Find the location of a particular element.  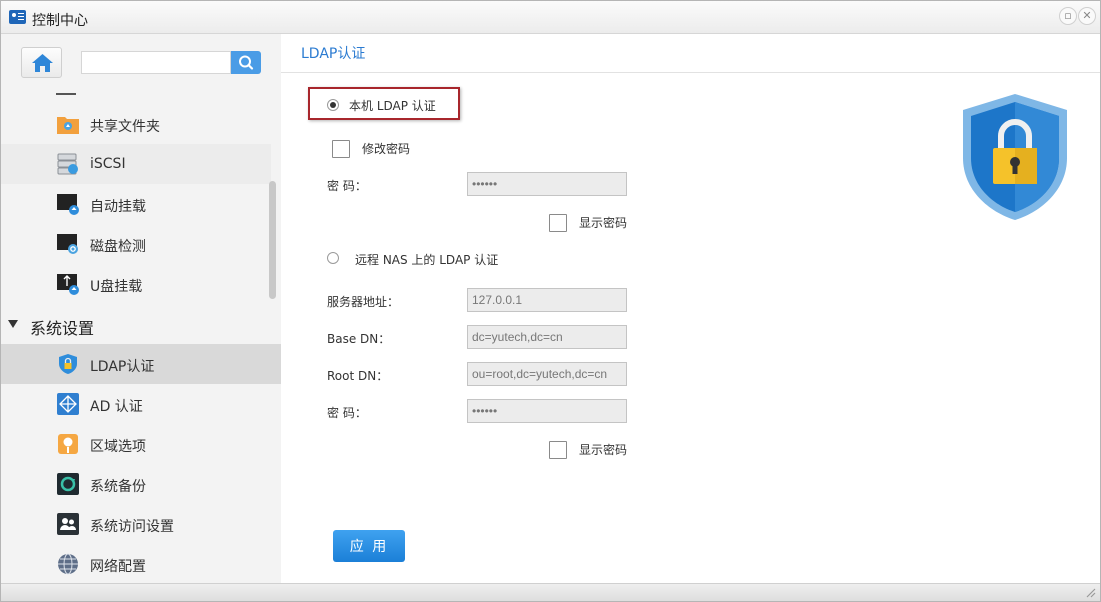

sidebar-item-usb-mount: U盘挂载 is located at coordinates (136, 284).